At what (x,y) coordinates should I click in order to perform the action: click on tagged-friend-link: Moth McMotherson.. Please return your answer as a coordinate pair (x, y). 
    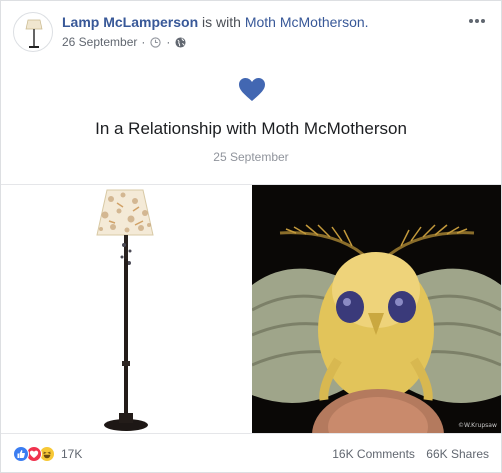
    Looking at the image, I should click on (307, 22).